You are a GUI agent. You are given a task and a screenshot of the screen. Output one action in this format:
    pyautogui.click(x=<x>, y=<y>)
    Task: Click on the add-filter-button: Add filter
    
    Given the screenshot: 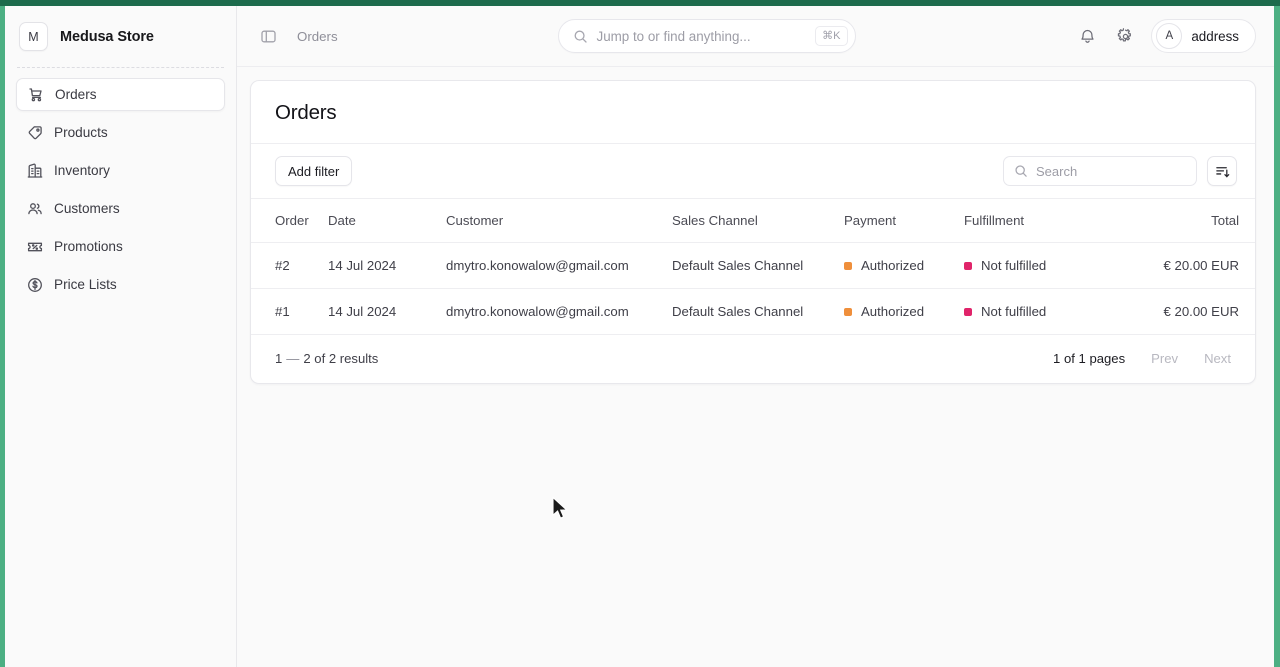 What is the action you would take?
    pyautogui.click(x=314, y=171)
    